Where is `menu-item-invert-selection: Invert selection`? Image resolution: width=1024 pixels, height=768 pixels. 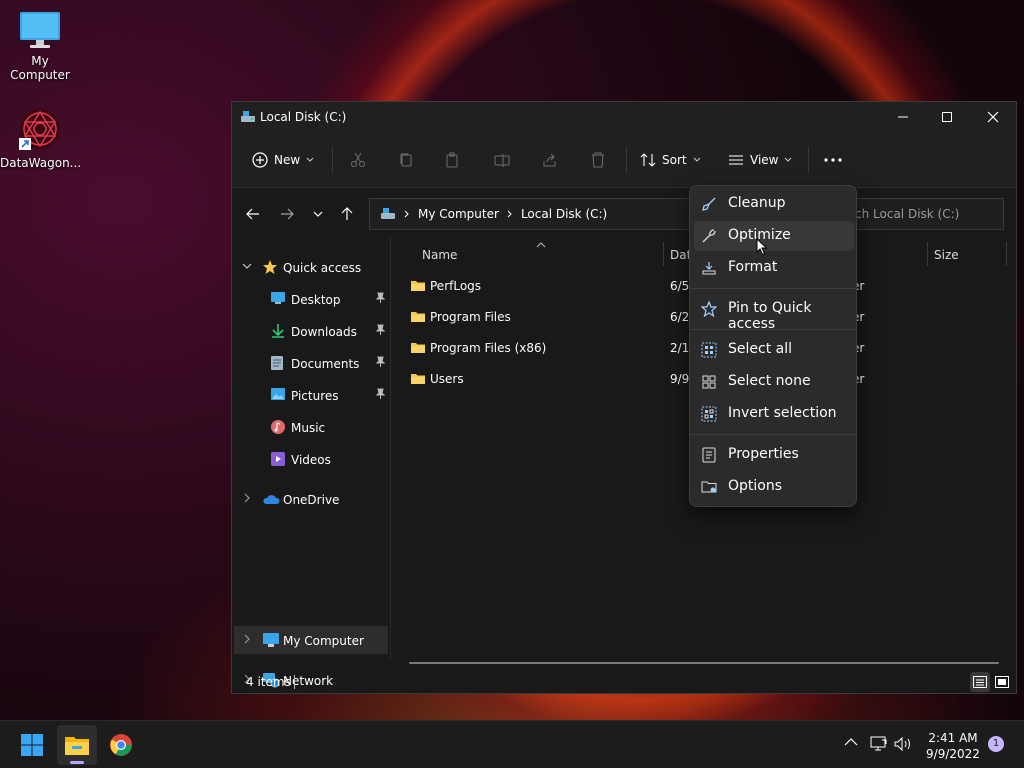 menu-item-invert-selection: Invert selection is located at coordinates (774, 414).